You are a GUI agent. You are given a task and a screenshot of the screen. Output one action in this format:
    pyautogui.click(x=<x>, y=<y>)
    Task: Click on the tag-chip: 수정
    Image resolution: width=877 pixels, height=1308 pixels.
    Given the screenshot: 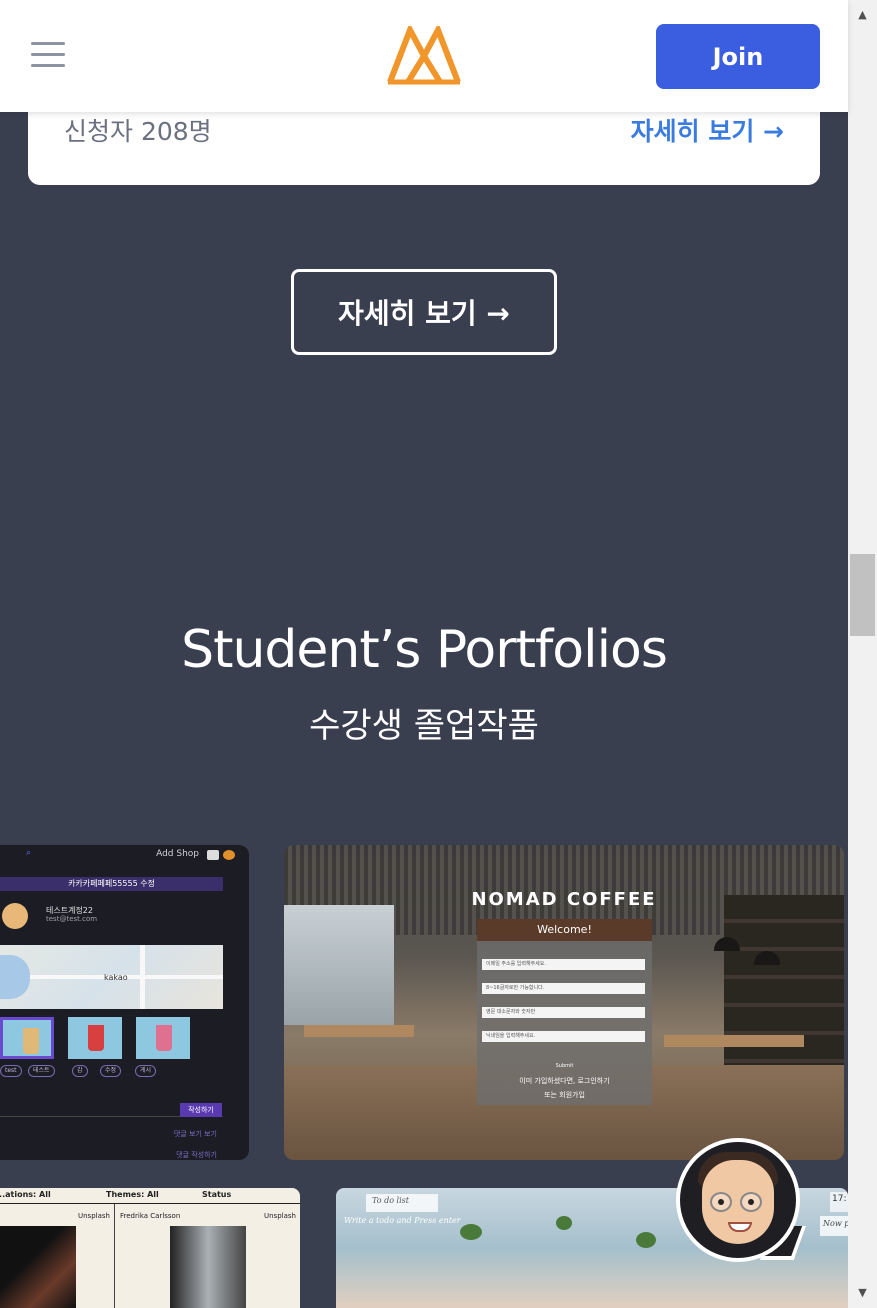 What is the action you would take?
    pyautogui.click(x=111, y=1071)
    